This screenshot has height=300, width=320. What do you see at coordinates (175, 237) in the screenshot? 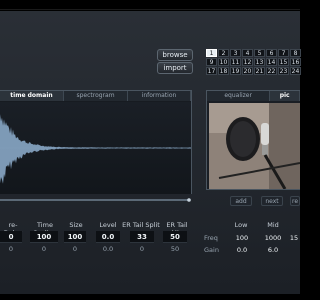
I see `er-tail-mix-value: 50` at bounding box center [175, 237].